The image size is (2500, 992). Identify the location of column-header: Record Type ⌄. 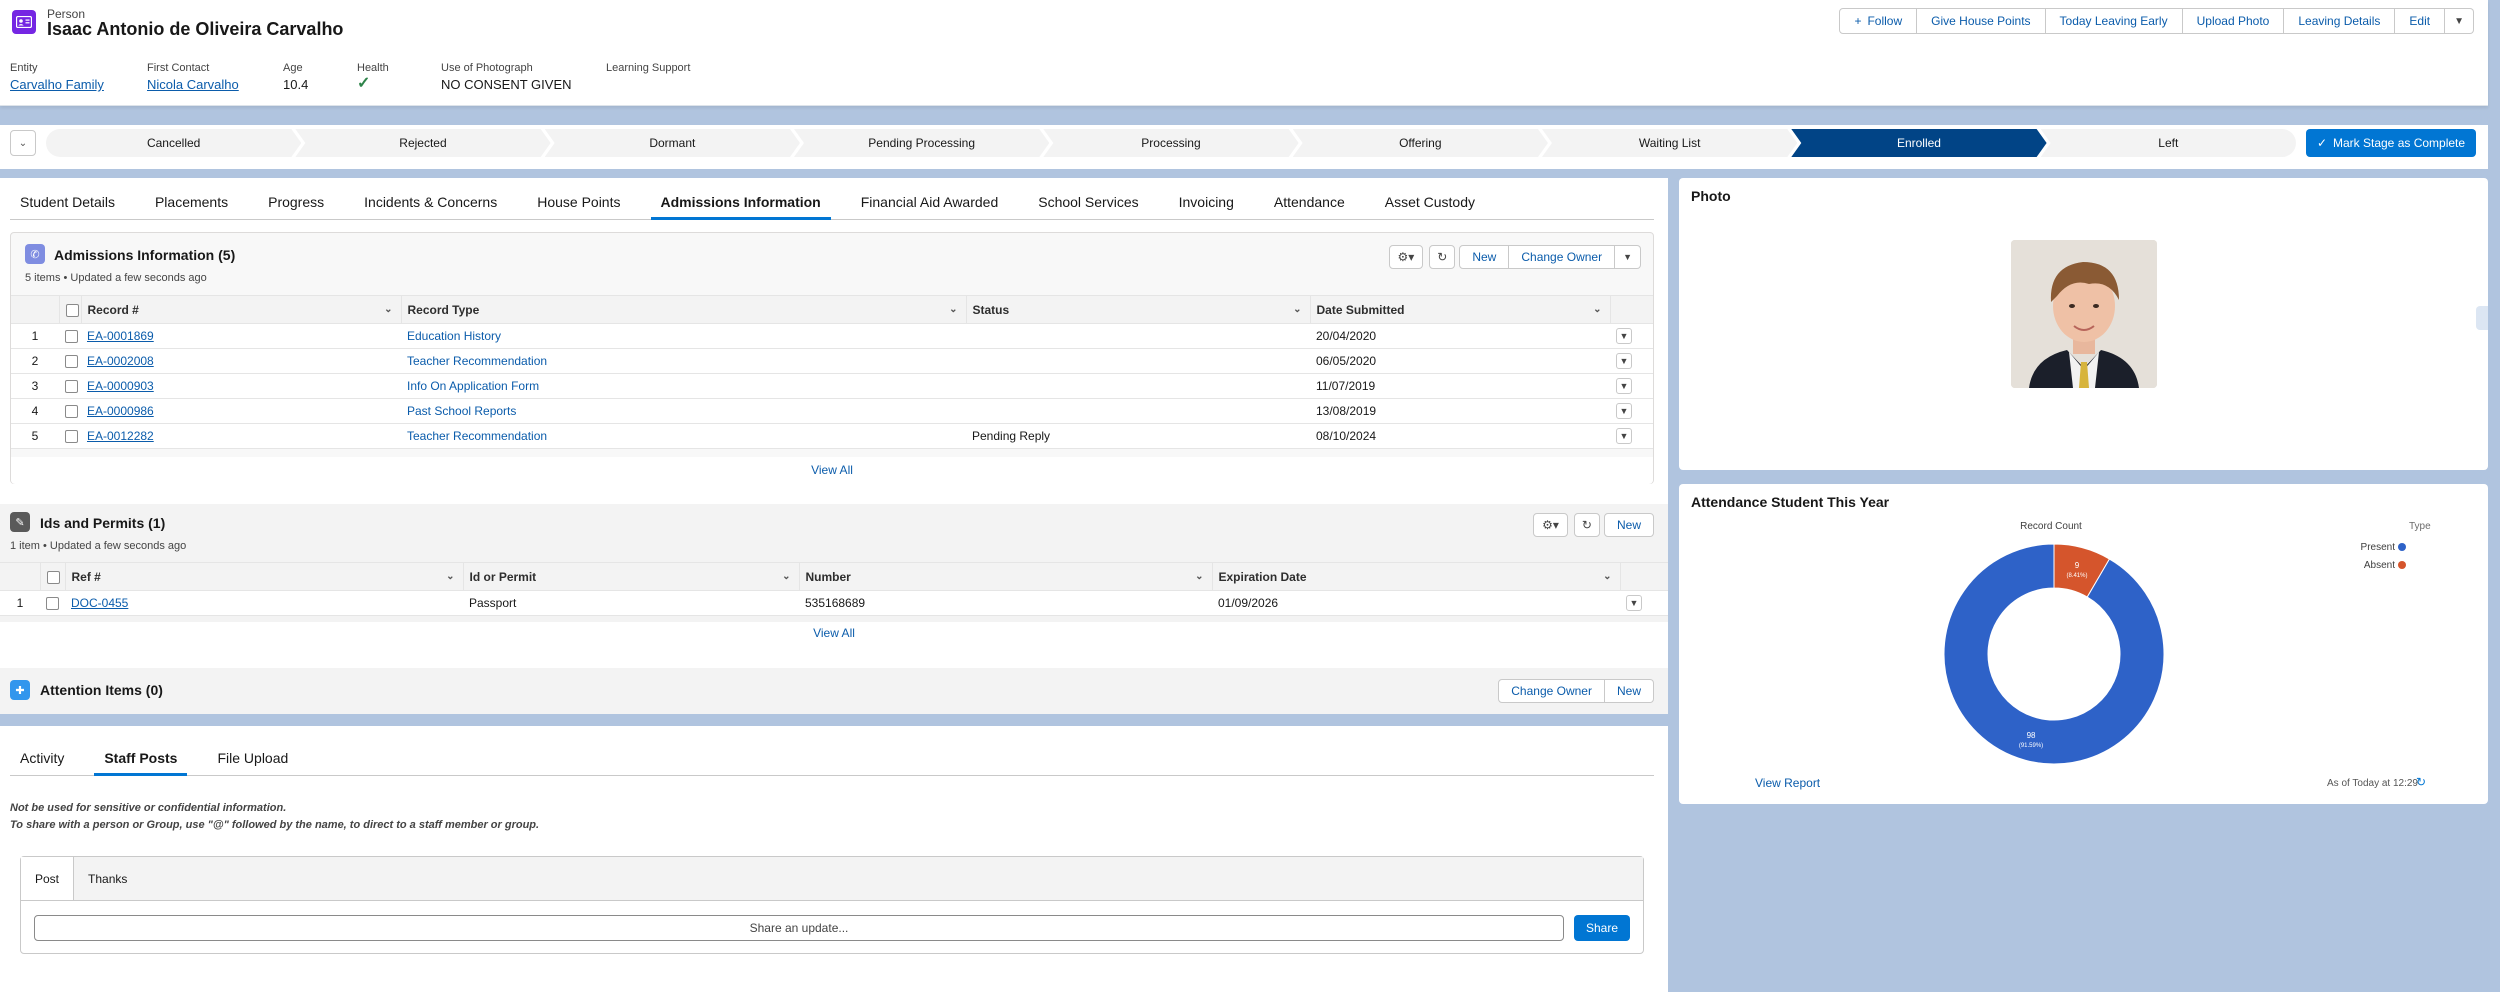
(683, 309).